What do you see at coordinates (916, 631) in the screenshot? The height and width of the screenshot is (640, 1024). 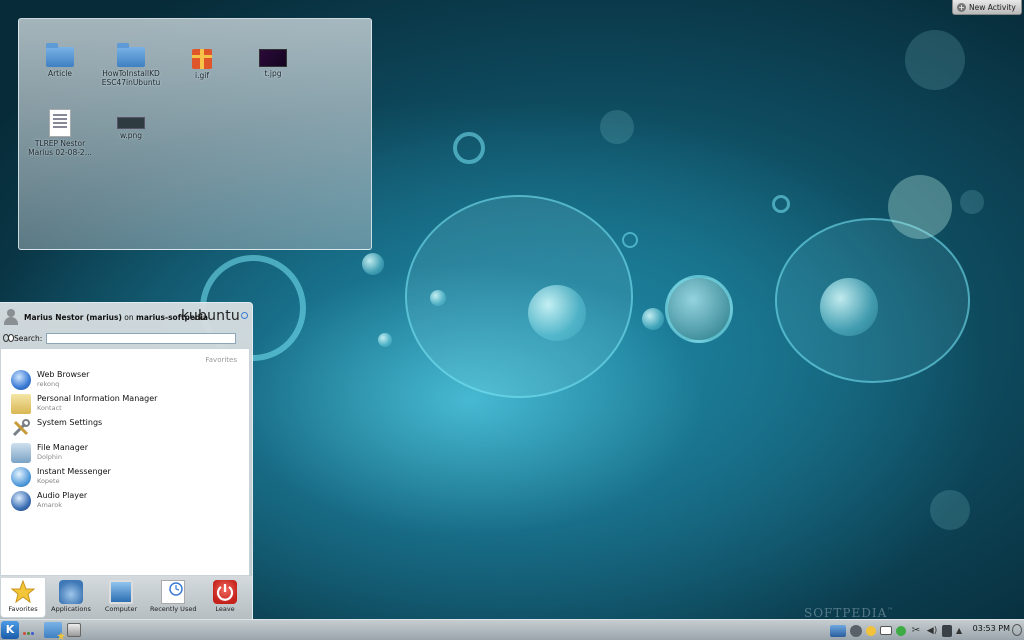 I see `clipboard-icon: ✂` at bounding box center [916, 631].